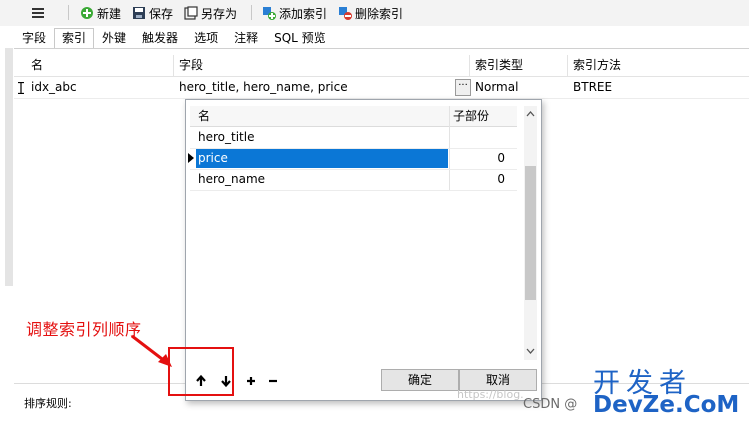 The height and width of the screenshot is (424, 749). What do you see at coordinates (109, 13) in the screenshot?
I see `new-label: 新建` at bounding box center [109, 13].